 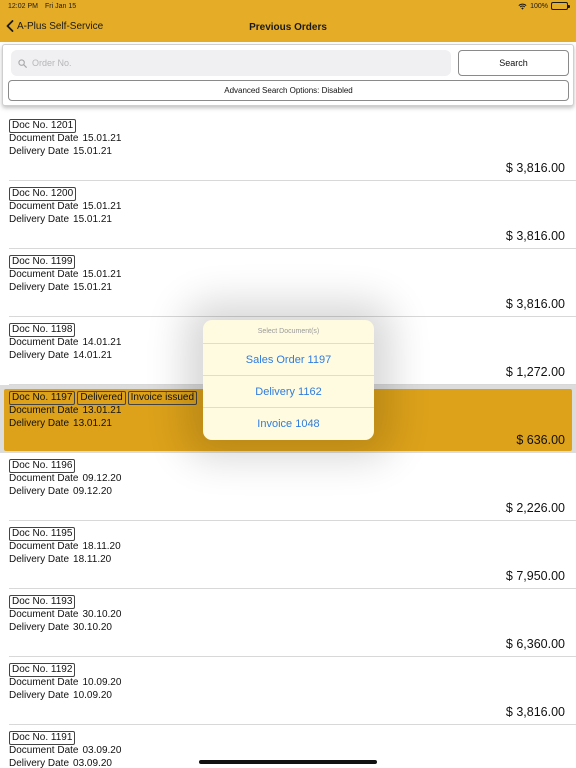 I want to click on order-amount: $ 7,950.00, so click(x=535, y=576).